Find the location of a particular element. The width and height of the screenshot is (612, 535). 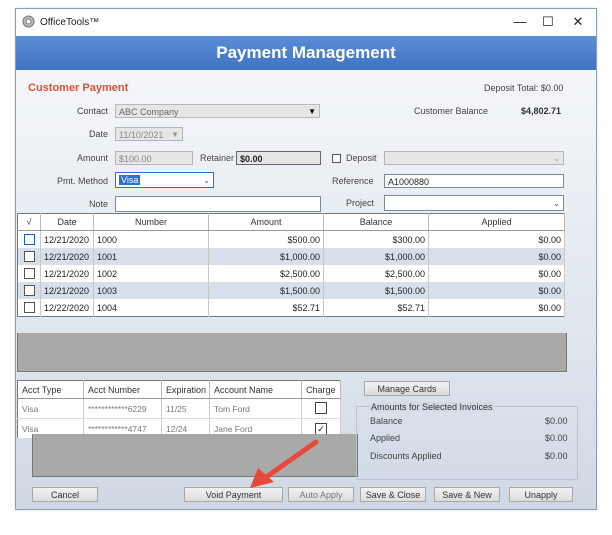

card-row: Visa ************6229 11/25 Tom Ford is located at coordinates (179, 408).